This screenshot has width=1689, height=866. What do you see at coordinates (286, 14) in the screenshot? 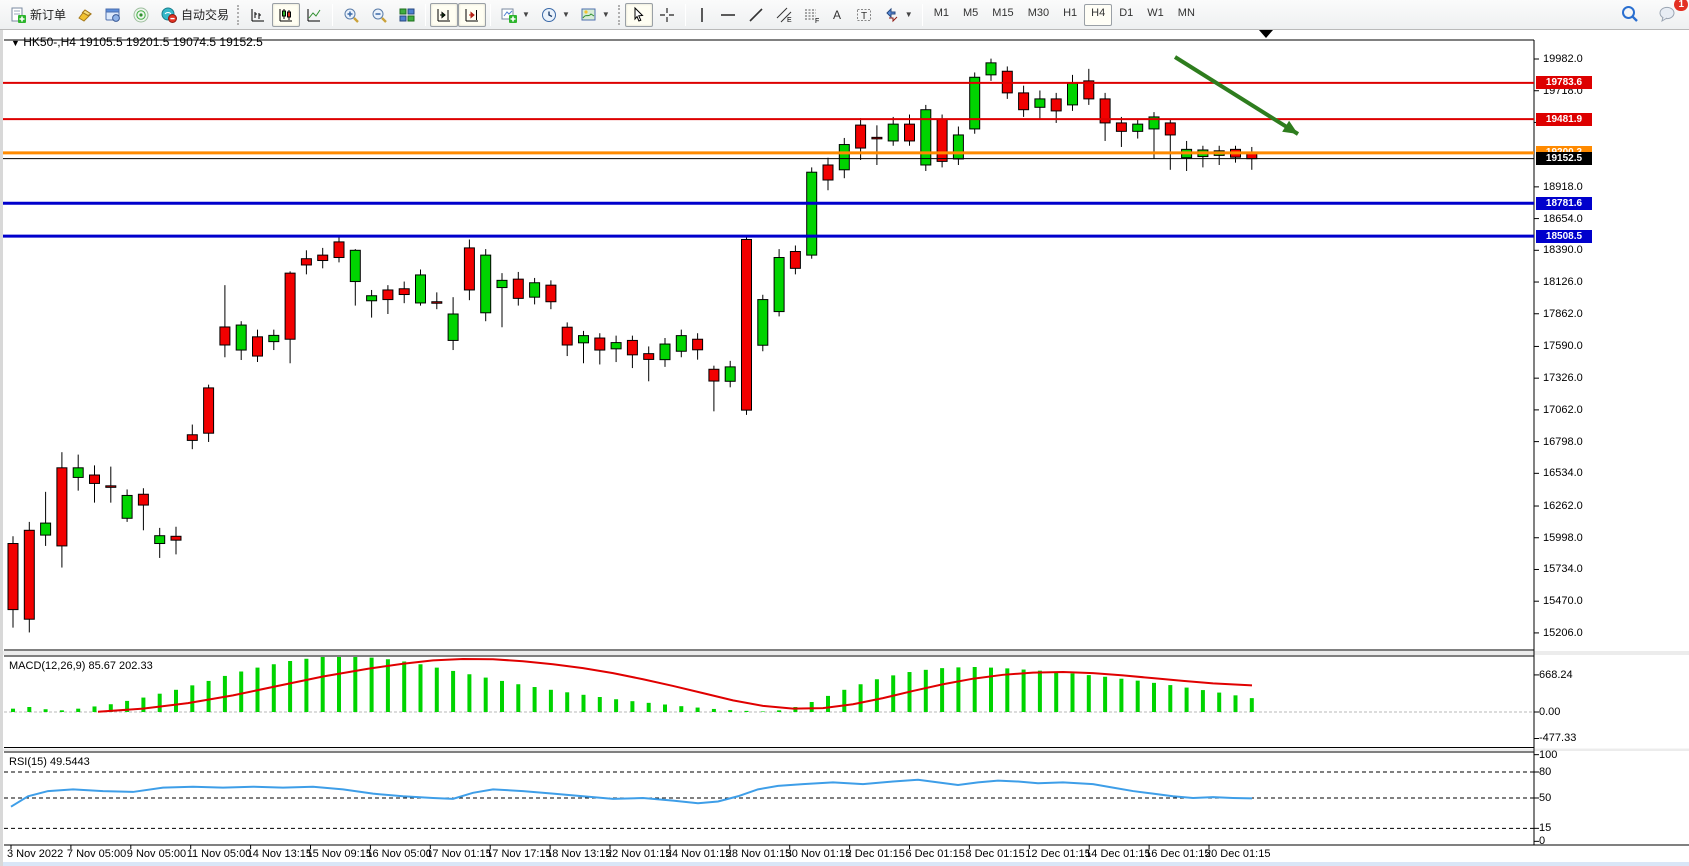
I see `candlestick-chart-button` at bounding box center [286, 14].